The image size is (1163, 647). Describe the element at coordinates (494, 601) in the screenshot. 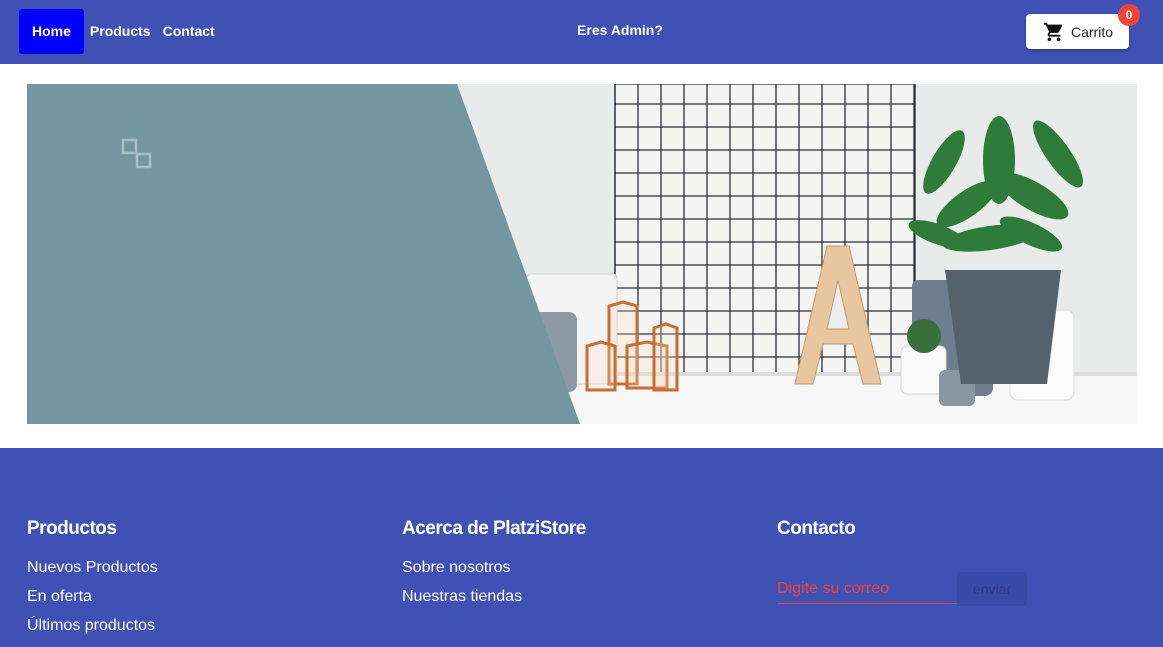

I see `footer-link-our-stores: Nuestras tiendas` at that location.